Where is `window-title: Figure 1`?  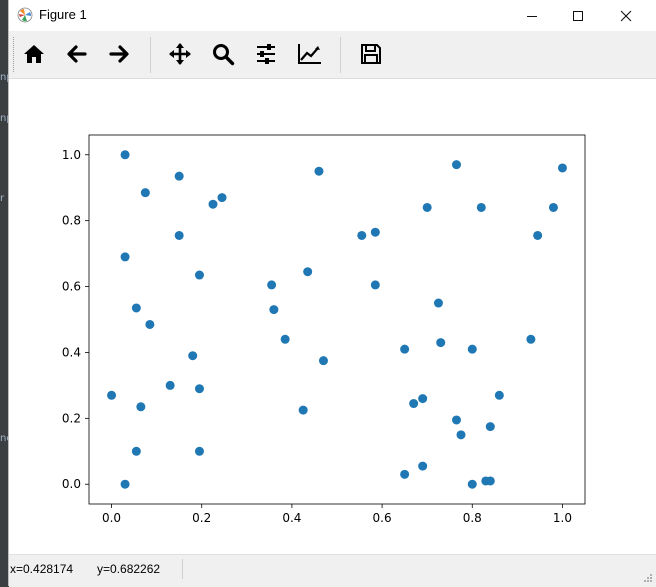
window-title: Figure 1 is located at coordinates (63, 14).